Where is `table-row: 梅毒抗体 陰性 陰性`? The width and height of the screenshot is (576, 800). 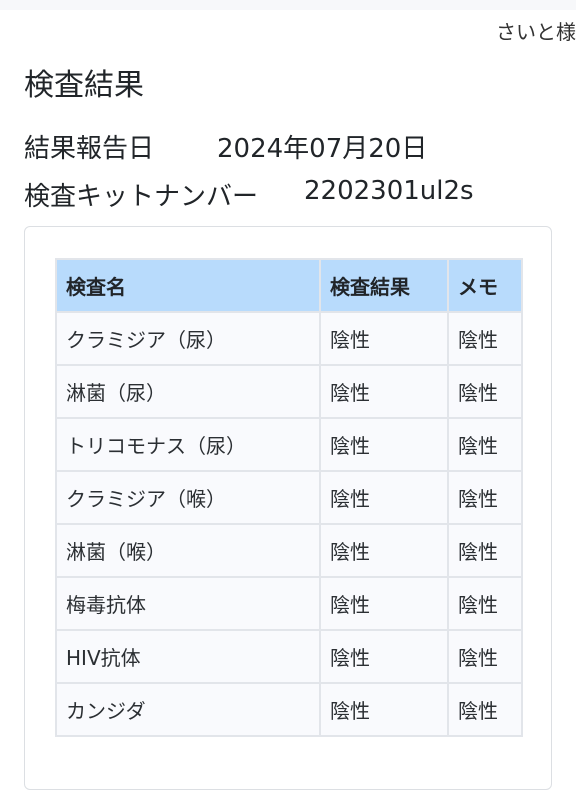
table-row: 梅毒抗体 陰性 陰性 is located at coordinates (289, 603).